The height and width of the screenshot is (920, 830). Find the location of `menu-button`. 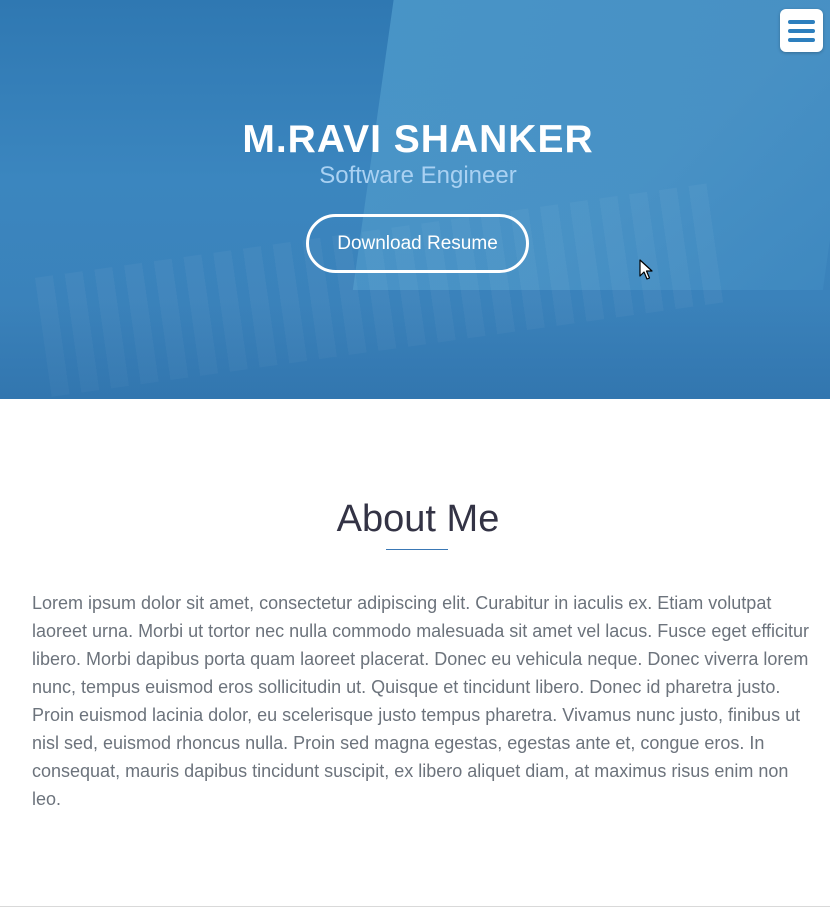

menu-button is located at coordinates (801, 30).